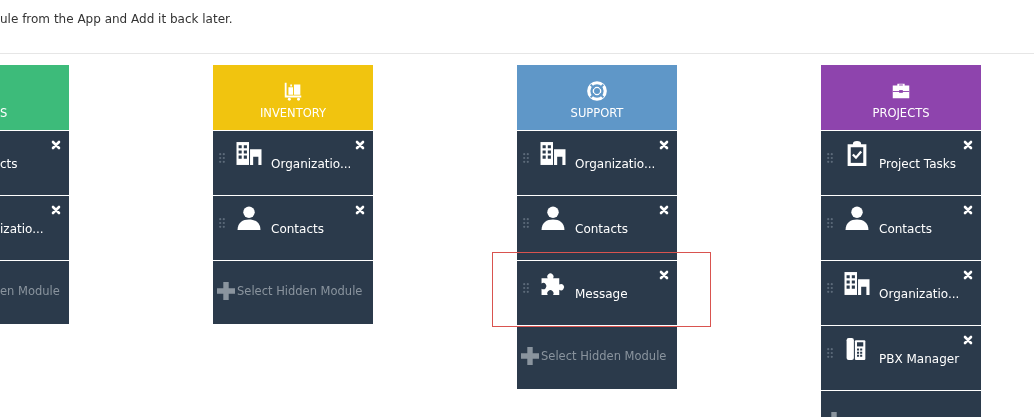 This screenshot has height=417, width=1034. What do you see at coordinates (919, 359) in the screenshot?
I see `module-name: PBX Manager` at bounding box center [919, 359].